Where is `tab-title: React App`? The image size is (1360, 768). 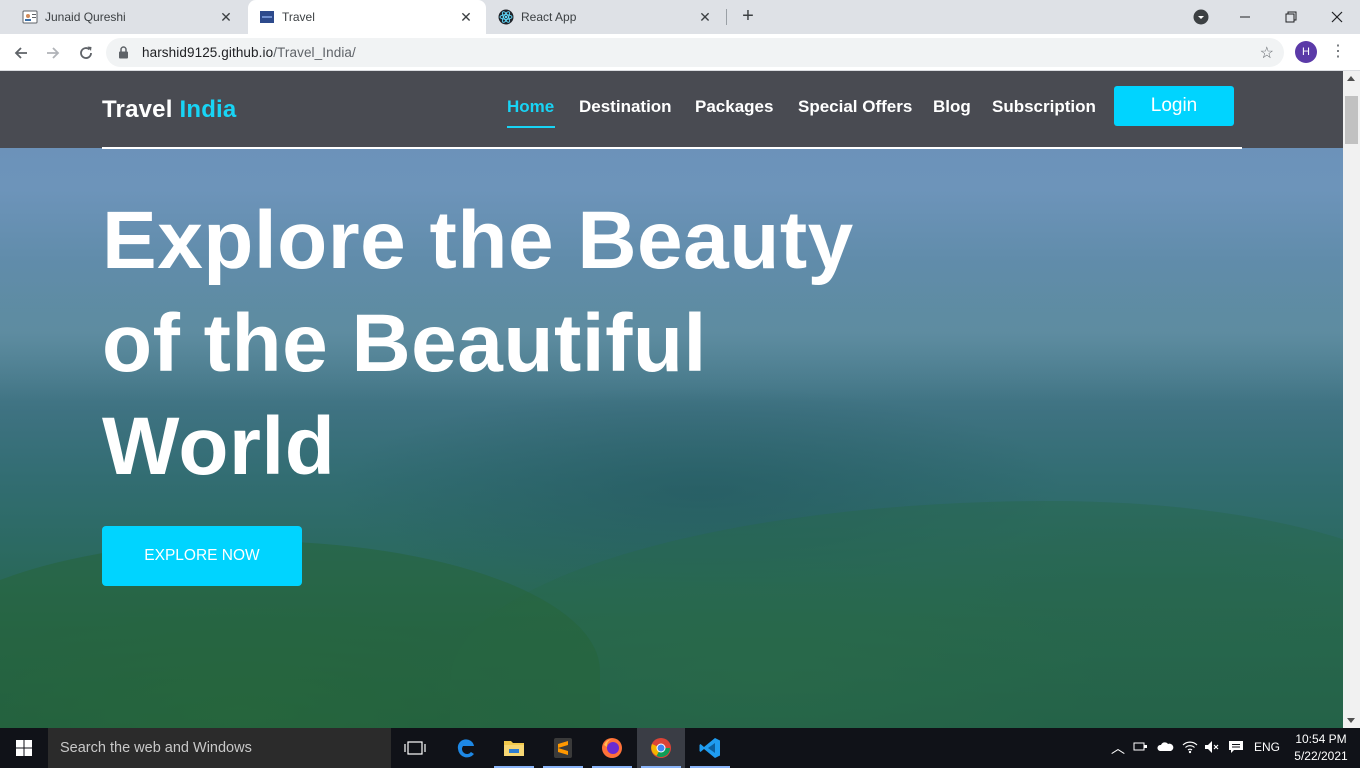
tab-title: React App is located at coordinates (549, 17).